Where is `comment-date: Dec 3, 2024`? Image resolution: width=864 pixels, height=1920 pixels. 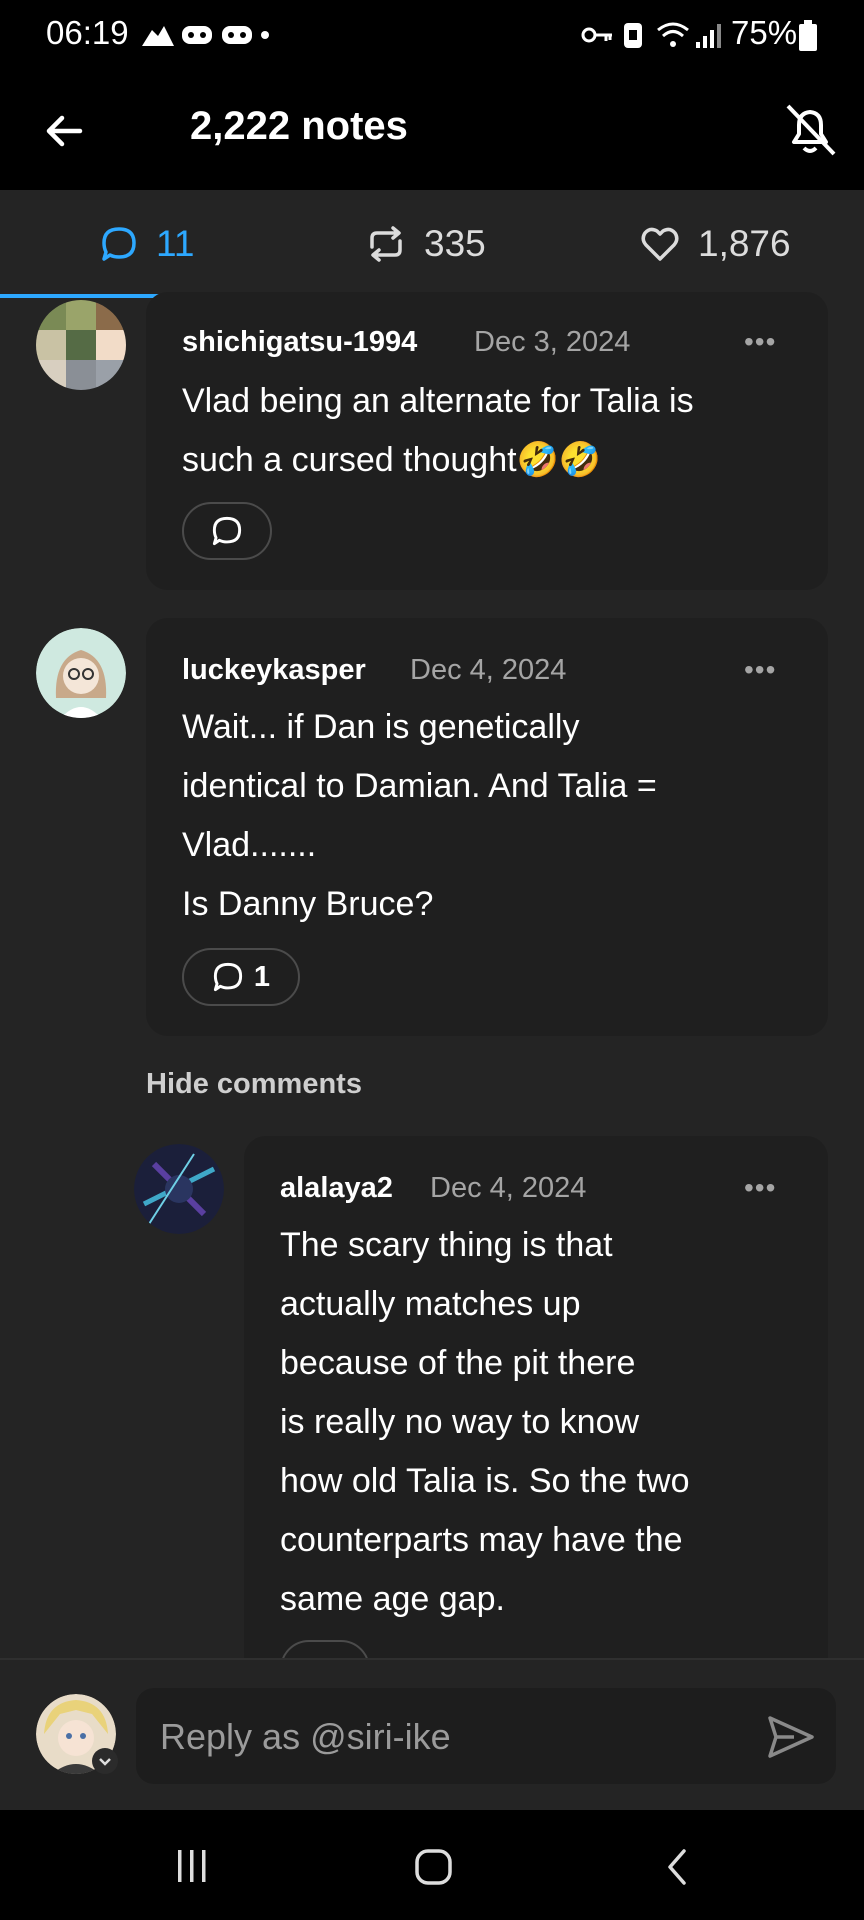 comment-date: Dec 3, 2024 is located at coordinates (552, 342).